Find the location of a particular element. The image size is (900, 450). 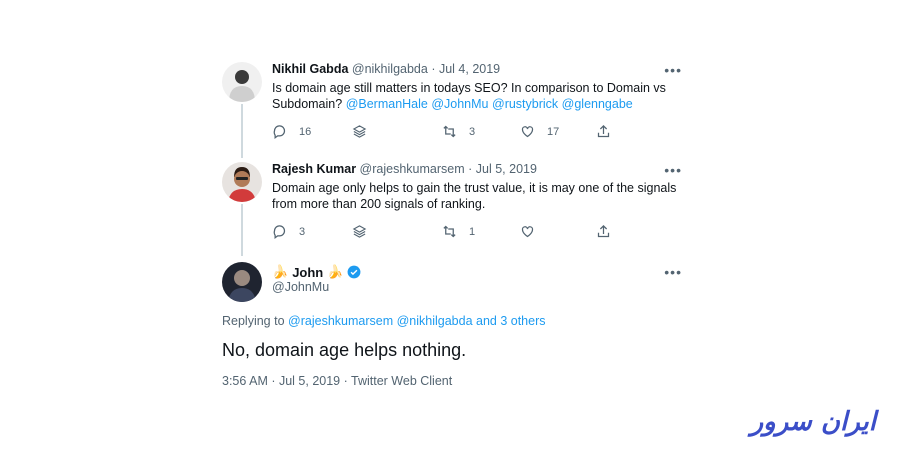

tweet-actions: 16 3 17 is located at coordinates (447, 132).